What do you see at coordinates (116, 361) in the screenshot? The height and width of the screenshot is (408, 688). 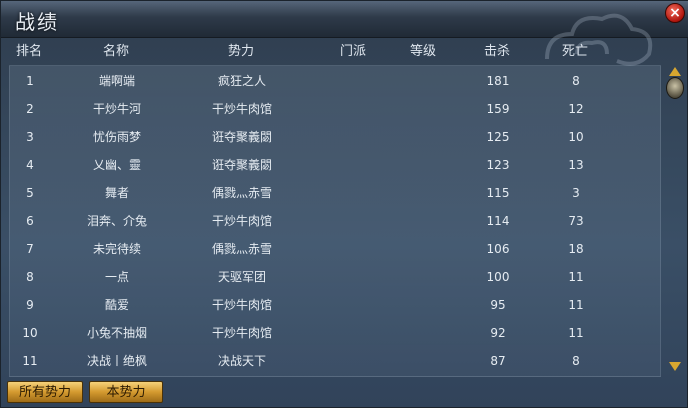 I see `row-name: 决战丨绝枫` at bounding box center [116, 361].